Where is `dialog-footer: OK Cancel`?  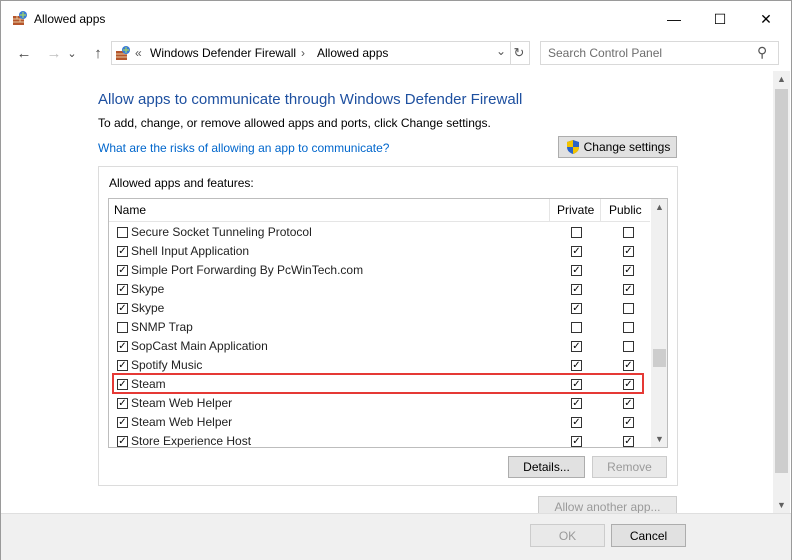
dialog-footer: OK Cancel is located at coordinates (396, 536).